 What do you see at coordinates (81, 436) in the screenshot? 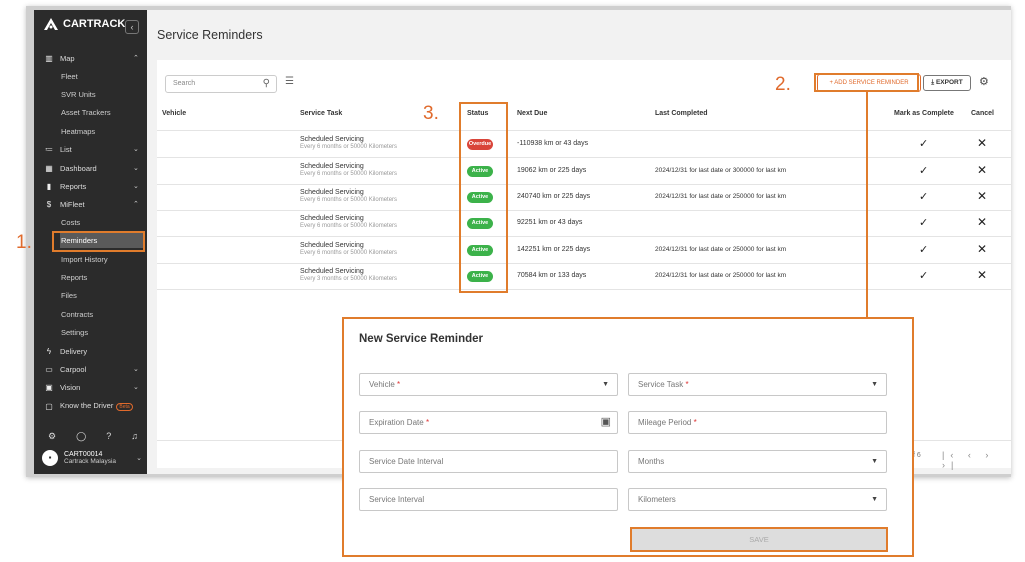
I see `shield-icon: ◯` at bounding box center [81, 436].